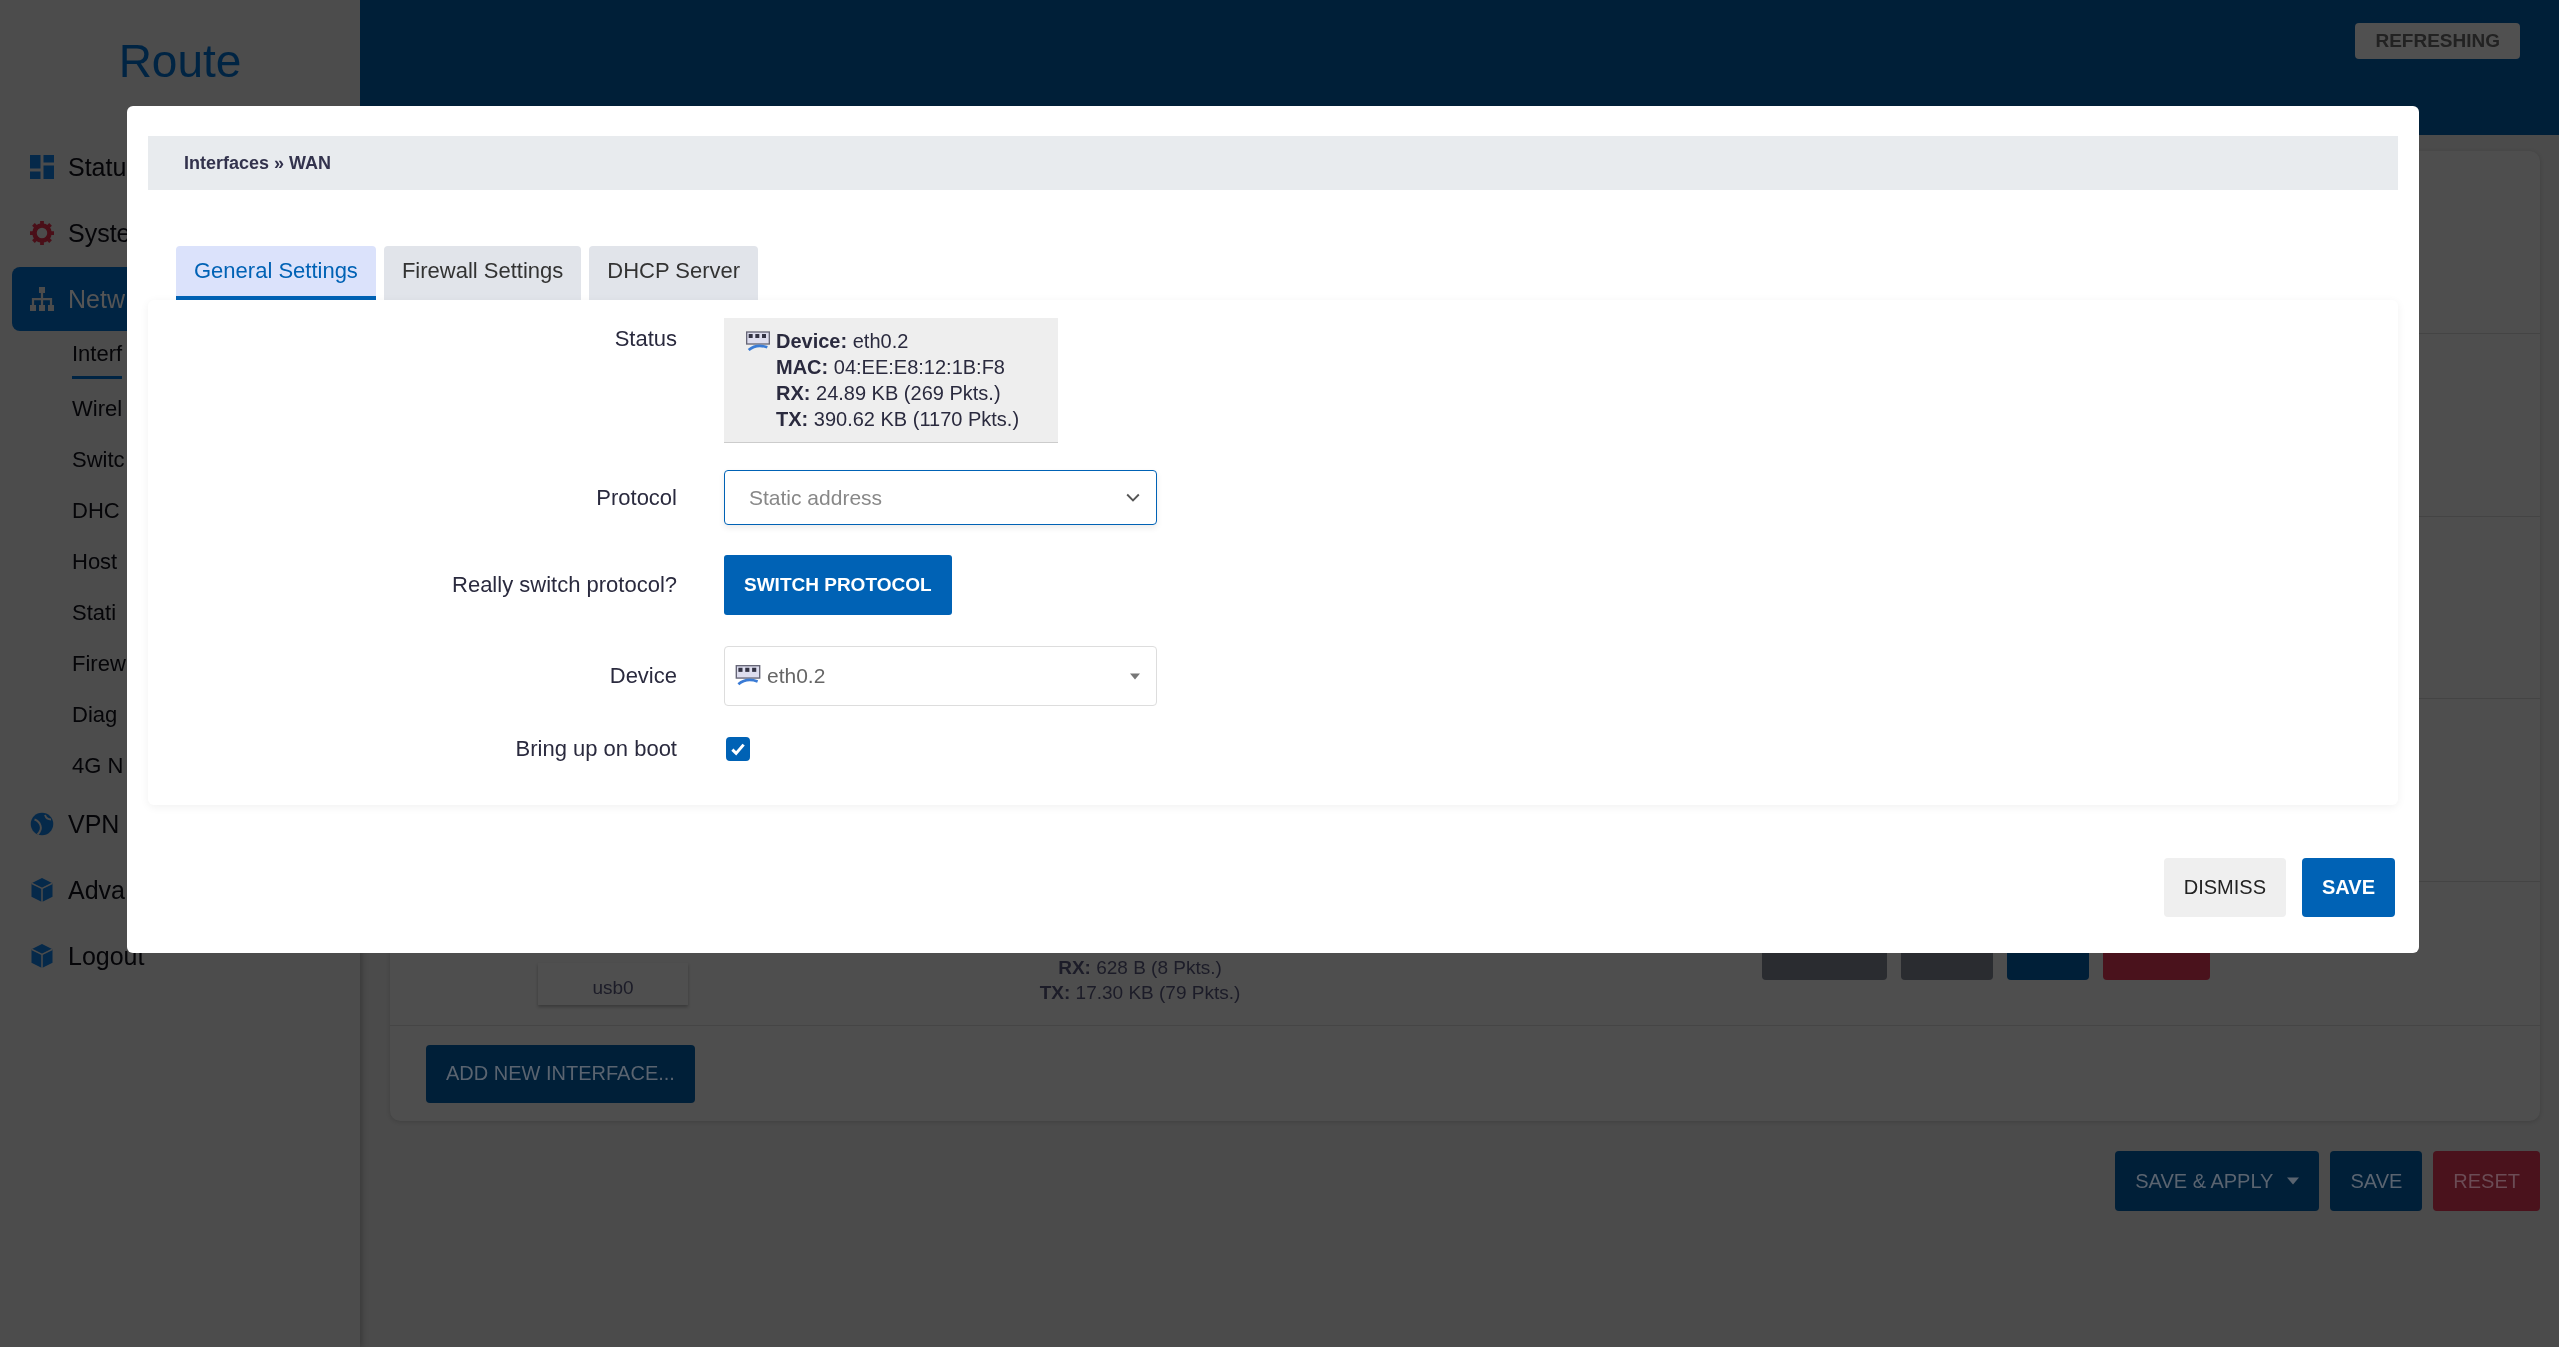 Image resolution: width=2559 pixels, height=1347 pixels. I want to click on field-label: Bring up on boot, so click(595, 749).